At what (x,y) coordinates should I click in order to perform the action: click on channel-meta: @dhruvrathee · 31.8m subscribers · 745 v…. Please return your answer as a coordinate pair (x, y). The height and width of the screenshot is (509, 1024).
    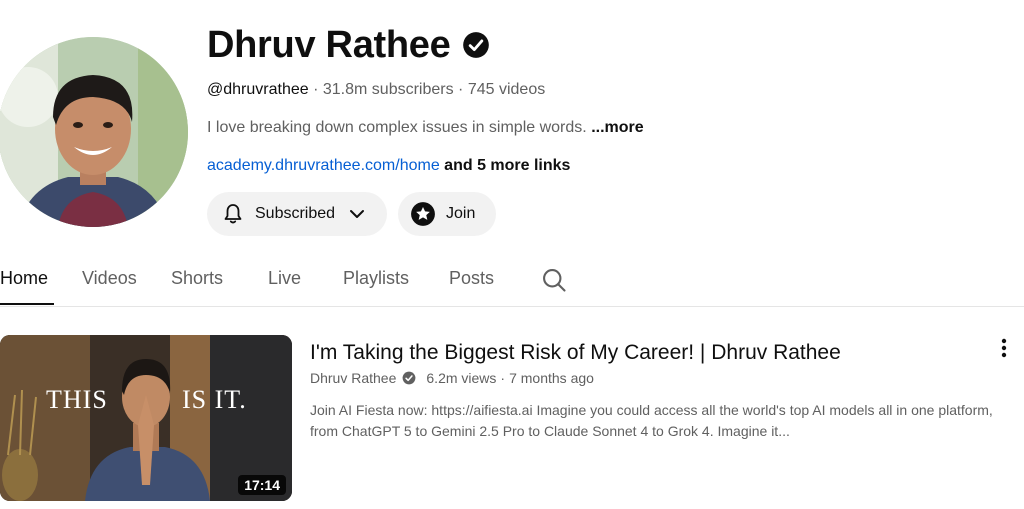
    Looking at the image, I should click on (376, 90).